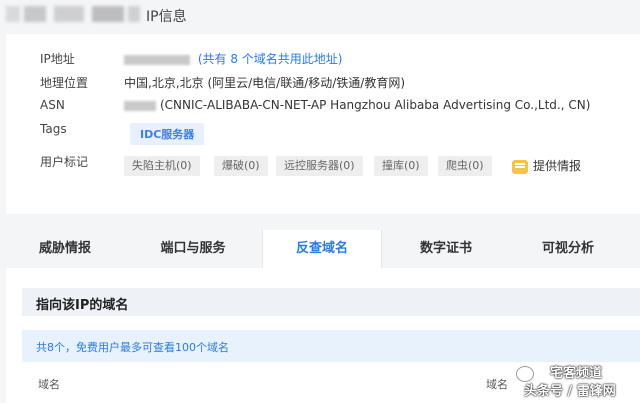 This screenshot has height=403, width=640. I want to click on tab-bar: 威胁情报 端口与服务 反查域名 数字证书 可视分析, so click(320, 249).